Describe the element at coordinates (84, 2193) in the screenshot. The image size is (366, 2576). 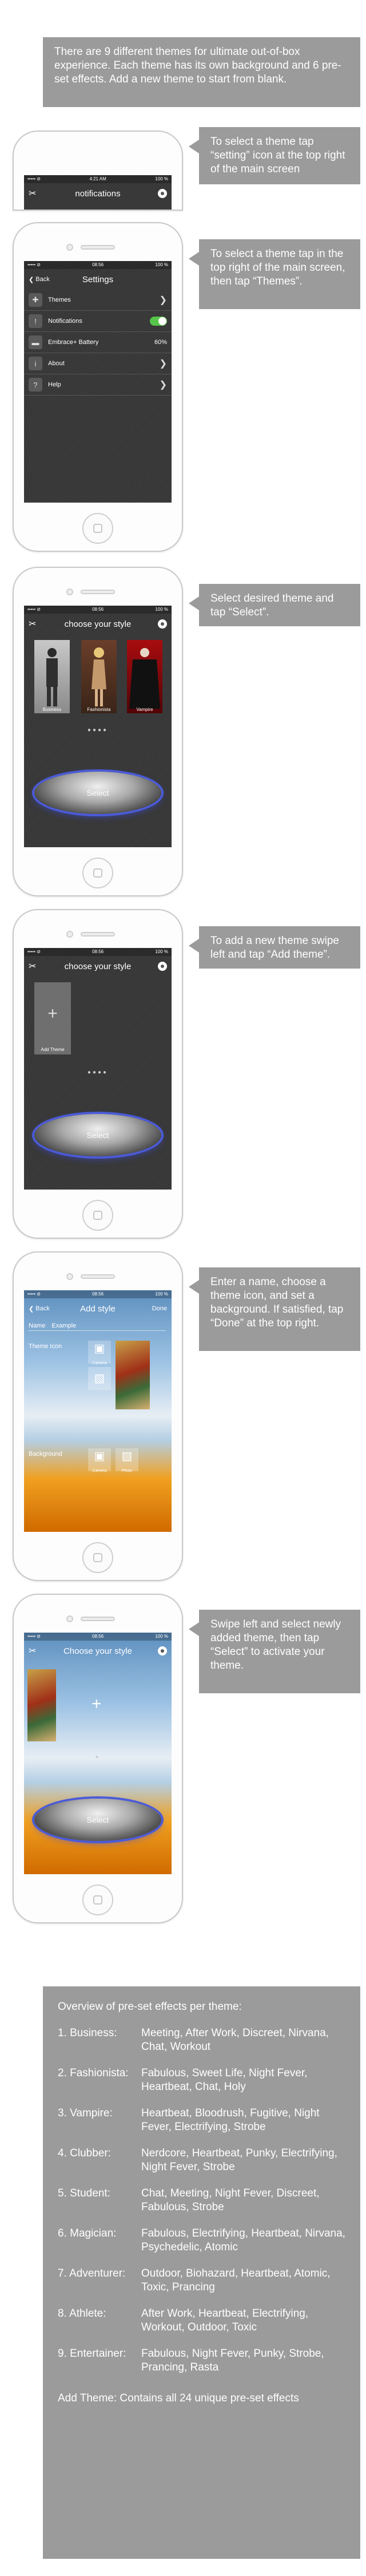
I see `theme-name: 5. Student:` at that location.